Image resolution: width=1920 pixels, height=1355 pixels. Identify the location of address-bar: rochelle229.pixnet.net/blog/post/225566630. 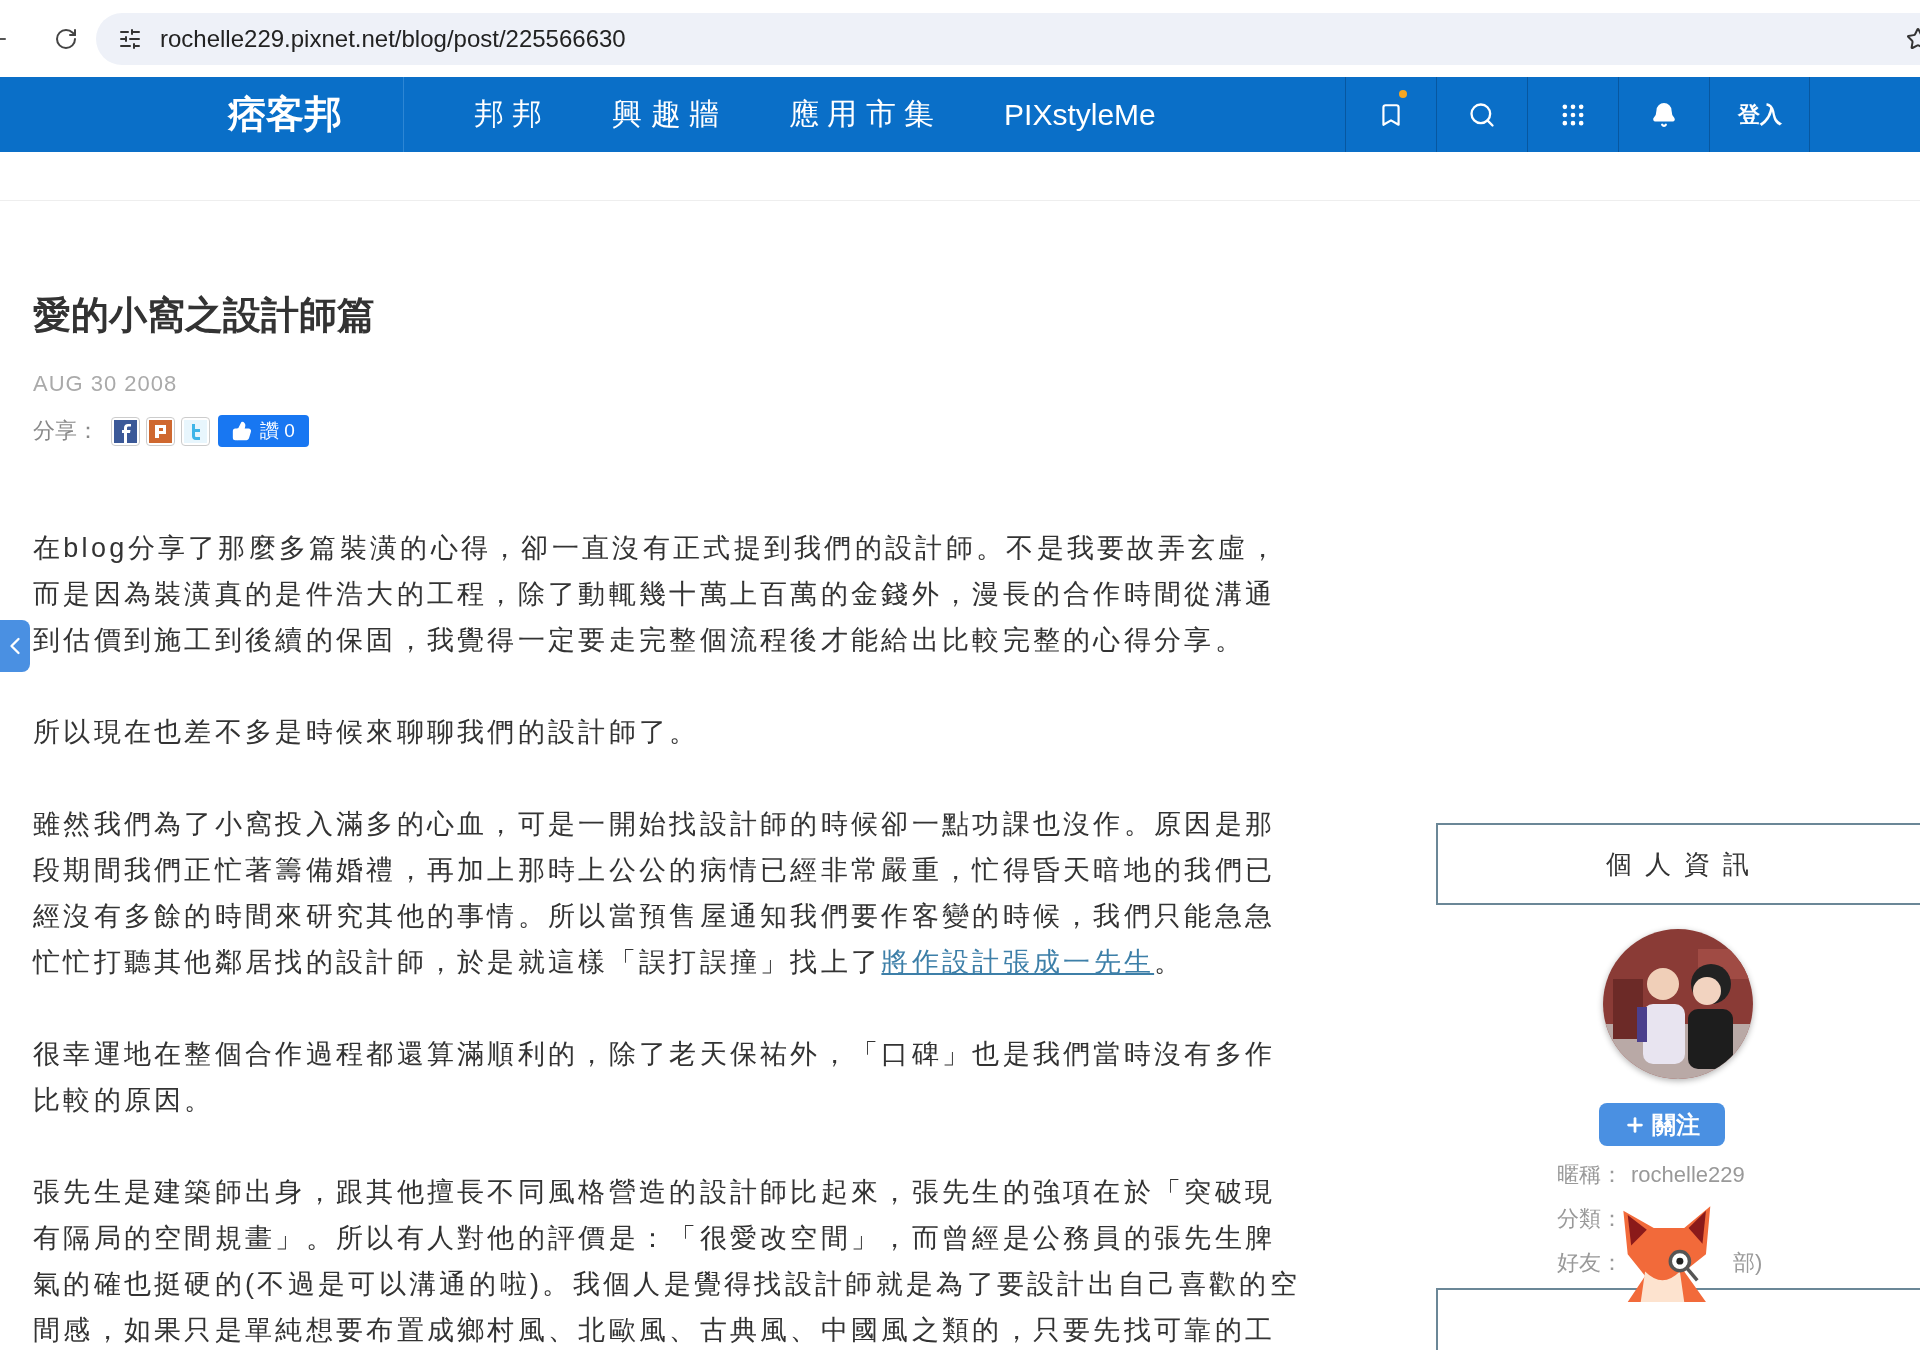
(1008, 38).